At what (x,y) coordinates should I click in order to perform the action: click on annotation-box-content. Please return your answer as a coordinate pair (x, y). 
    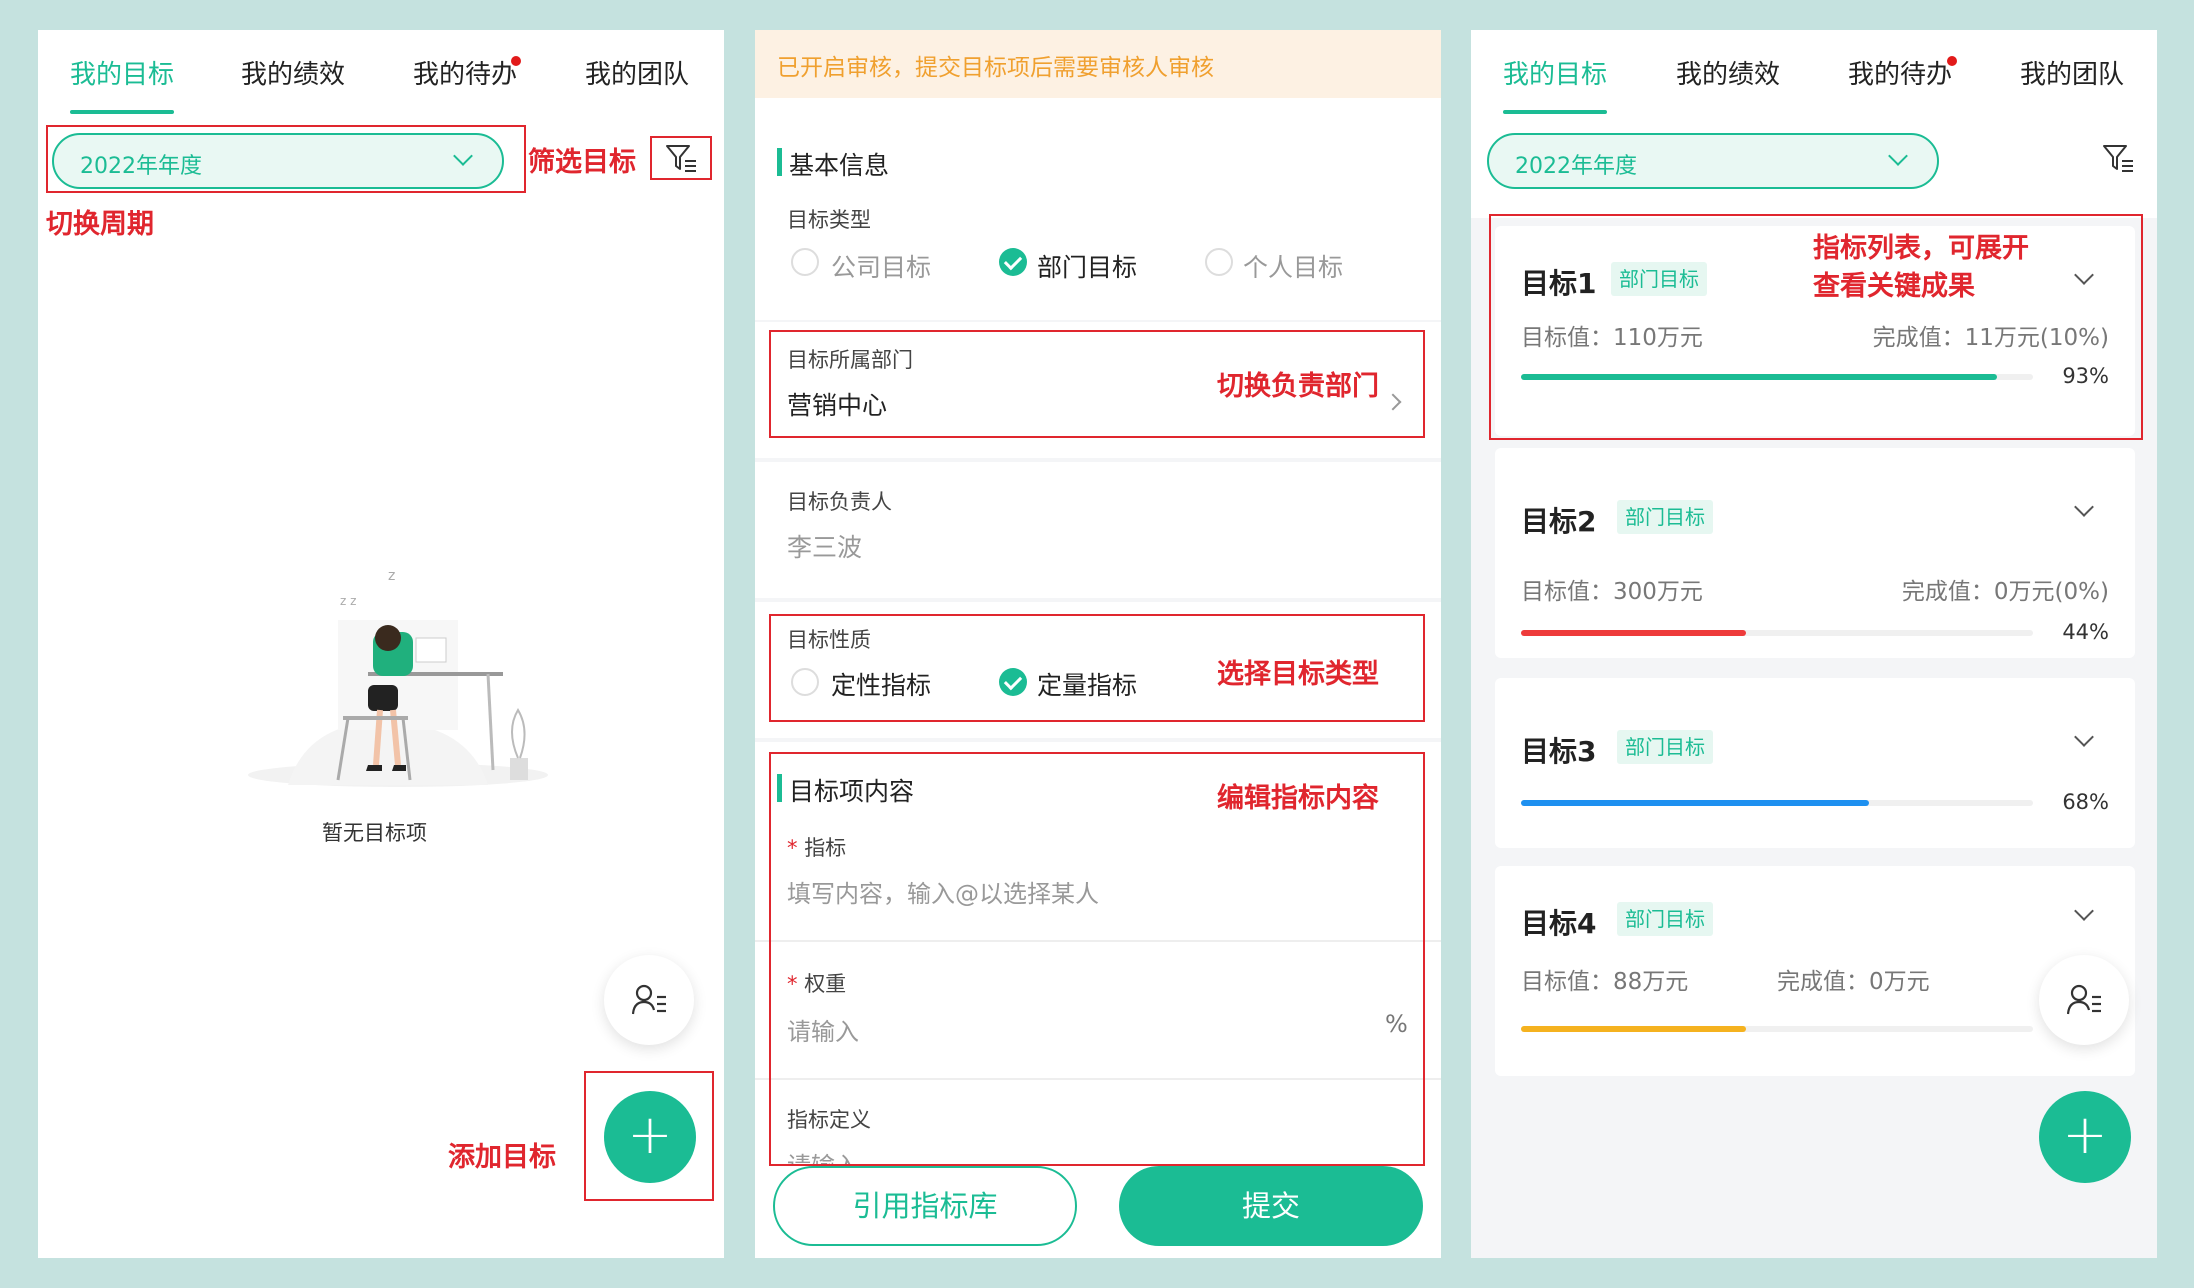
    Looking at the image, I should click on (1097, 959).